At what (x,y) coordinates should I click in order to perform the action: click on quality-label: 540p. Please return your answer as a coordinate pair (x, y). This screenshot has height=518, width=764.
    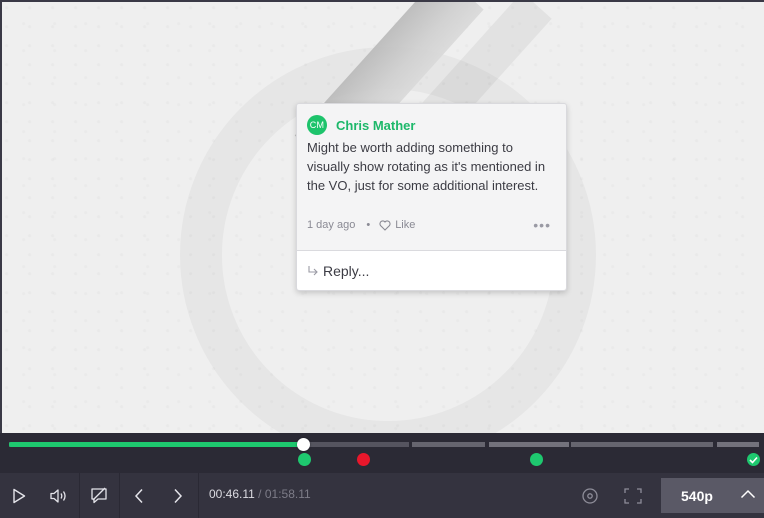
    Looking at the image, I should click on (697, 495).